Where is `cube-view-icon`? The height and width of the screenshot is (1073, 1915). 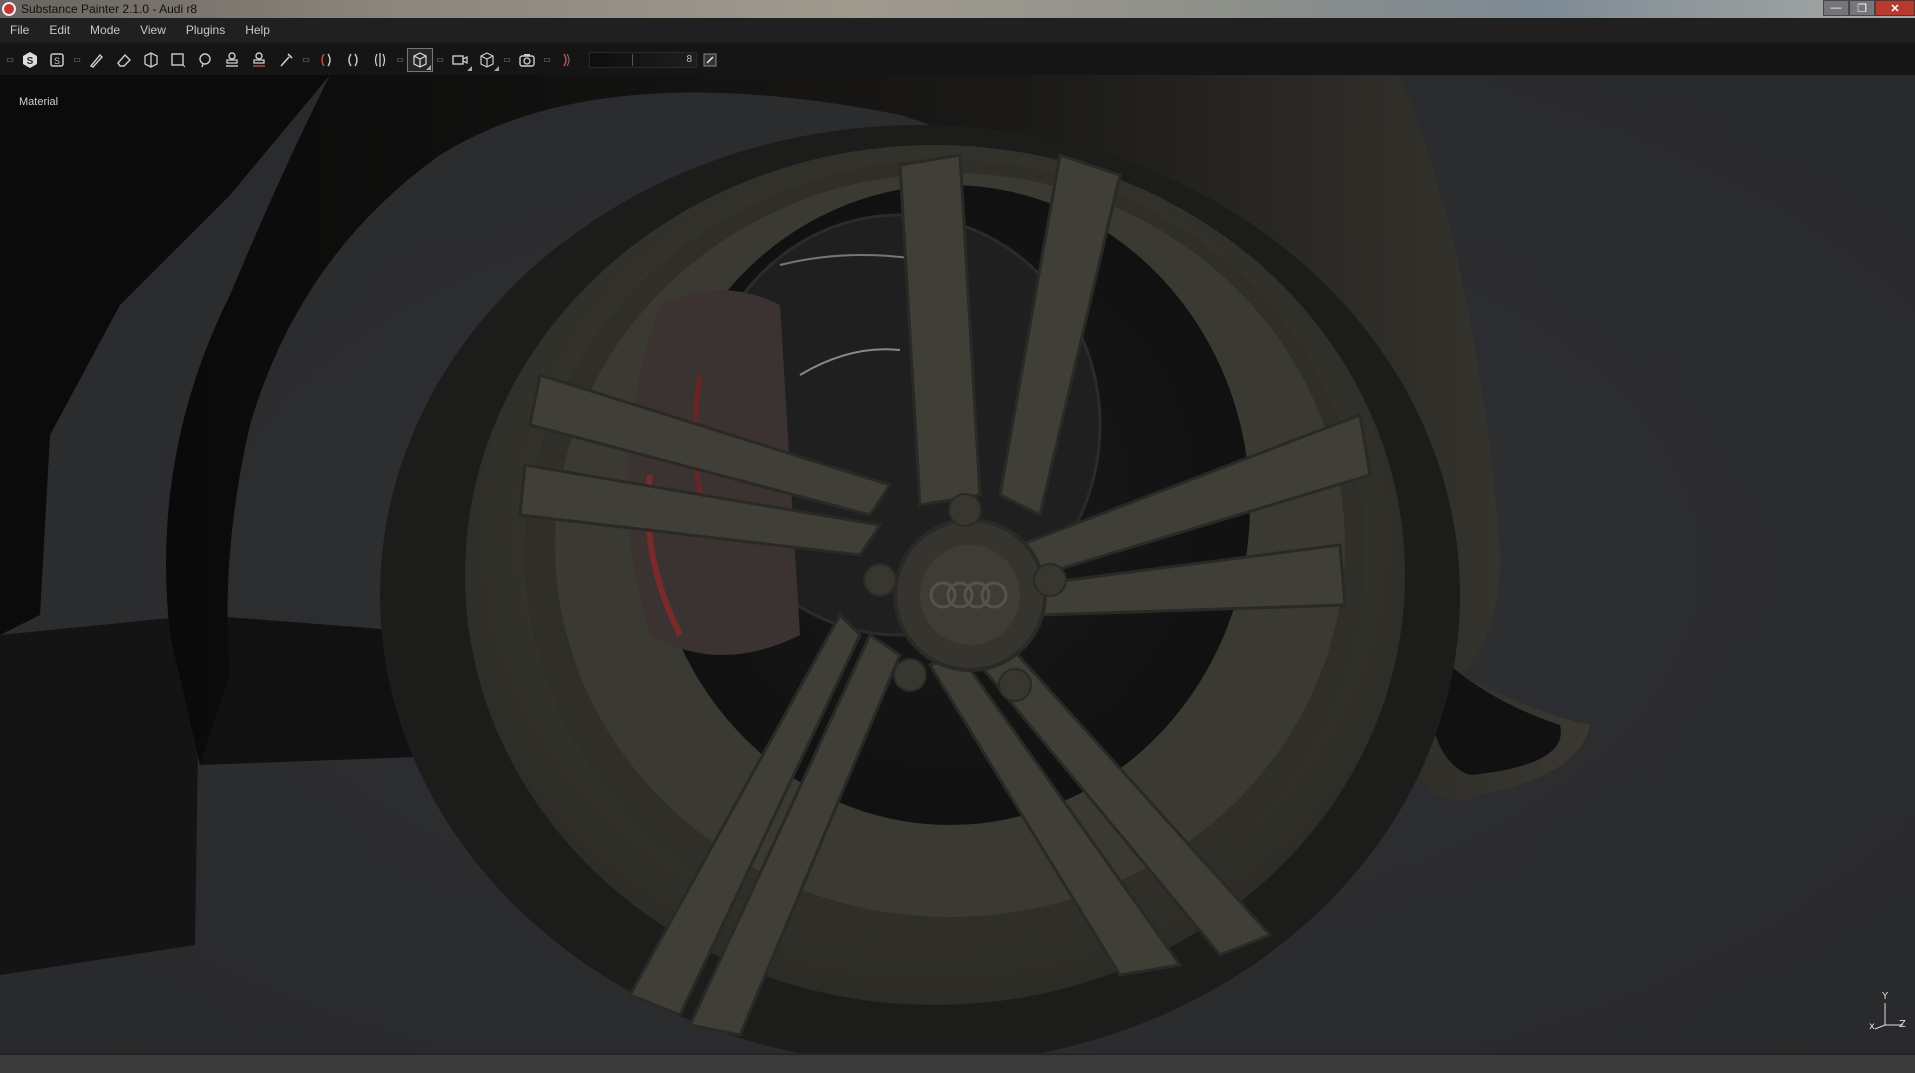 cube-view-icon is located at coordinates (420, 59).